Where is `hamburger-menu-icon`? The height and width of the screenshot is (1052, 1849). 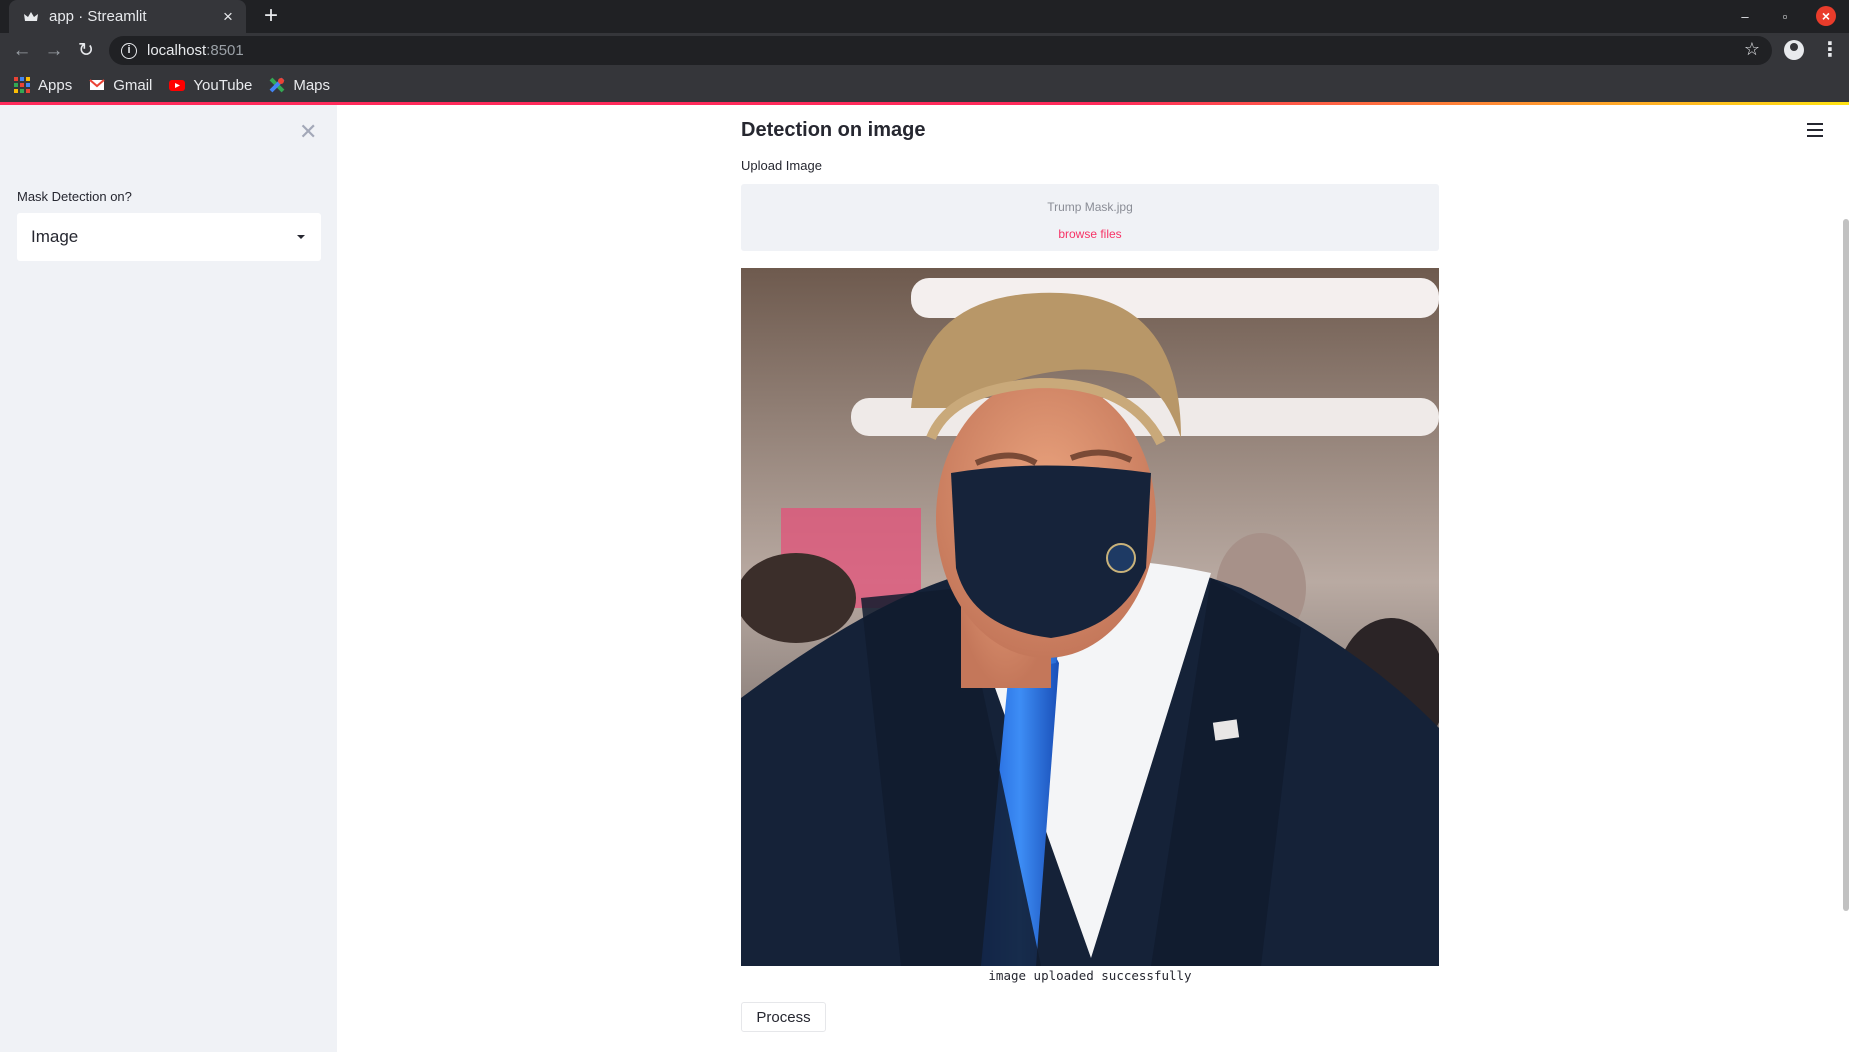
hamburger-menu-icon is located at coordinates (1815, 130).